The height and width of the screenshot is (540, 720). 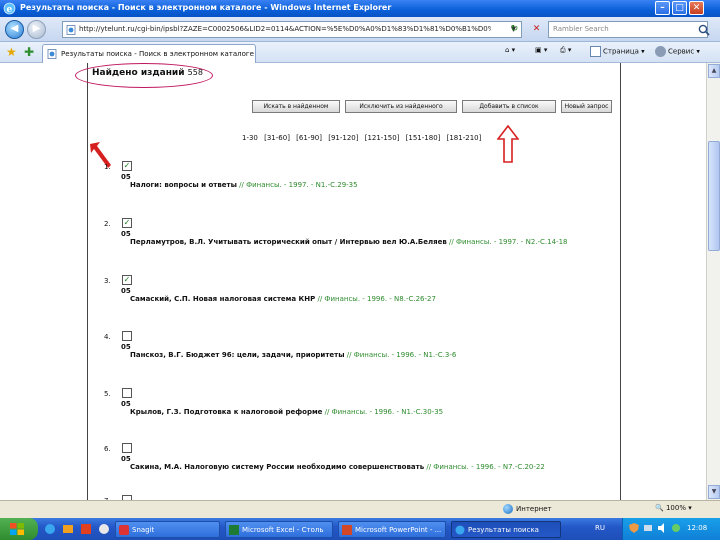 What do you see at coordinates (677, 51) in the screenshot?
I see `tools-menu: Сервис ▾` at bounding box center [677, 51].